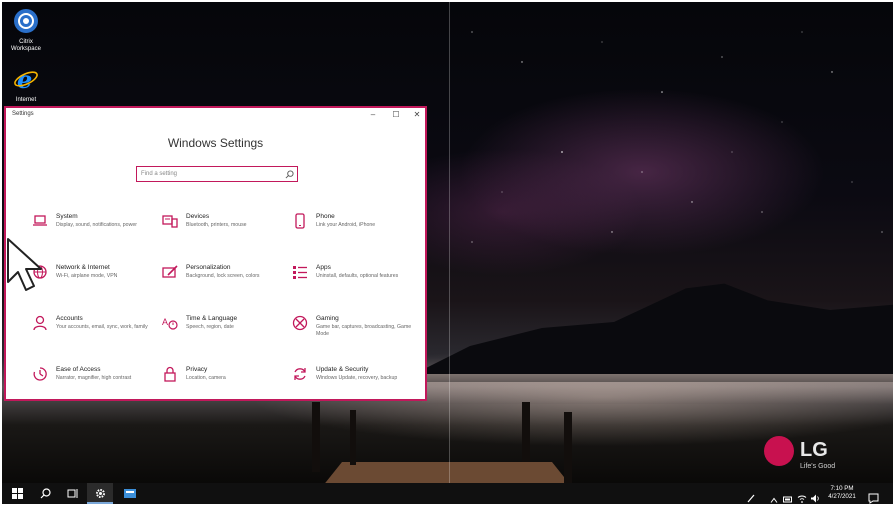 The image size is (895, 506). I want to click on citrix-icon, so click(26, 21).